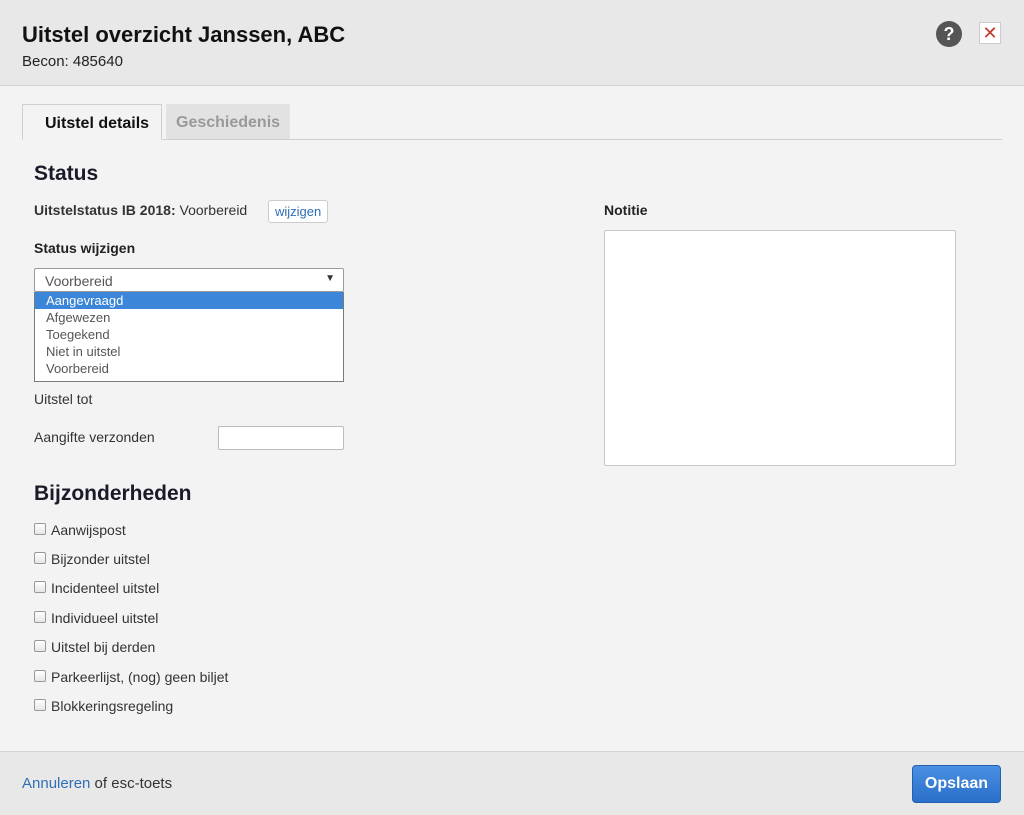  Describe the element at coordinates (189, 300) in the screenshot. I see `option-aangevraagd: Aangevraagd` at that location.